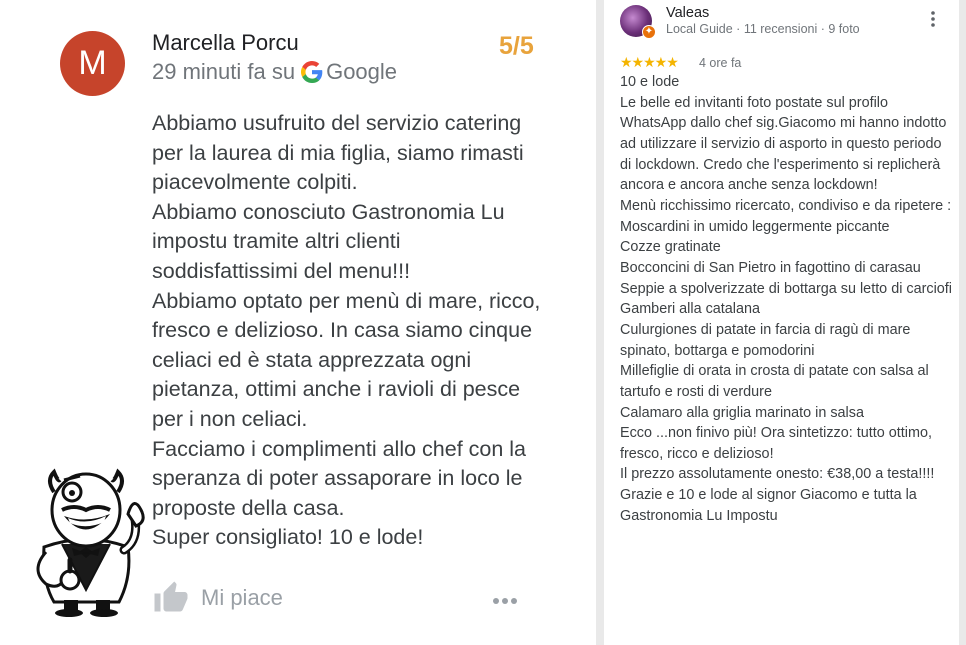 The width and height of the screenshot is (966, 645). What do you see at coordinates (288, 537) in the screenshot?
I see `review-paragraph: Super consigliato! 10 e lode!` at bounding box center [288, 537].